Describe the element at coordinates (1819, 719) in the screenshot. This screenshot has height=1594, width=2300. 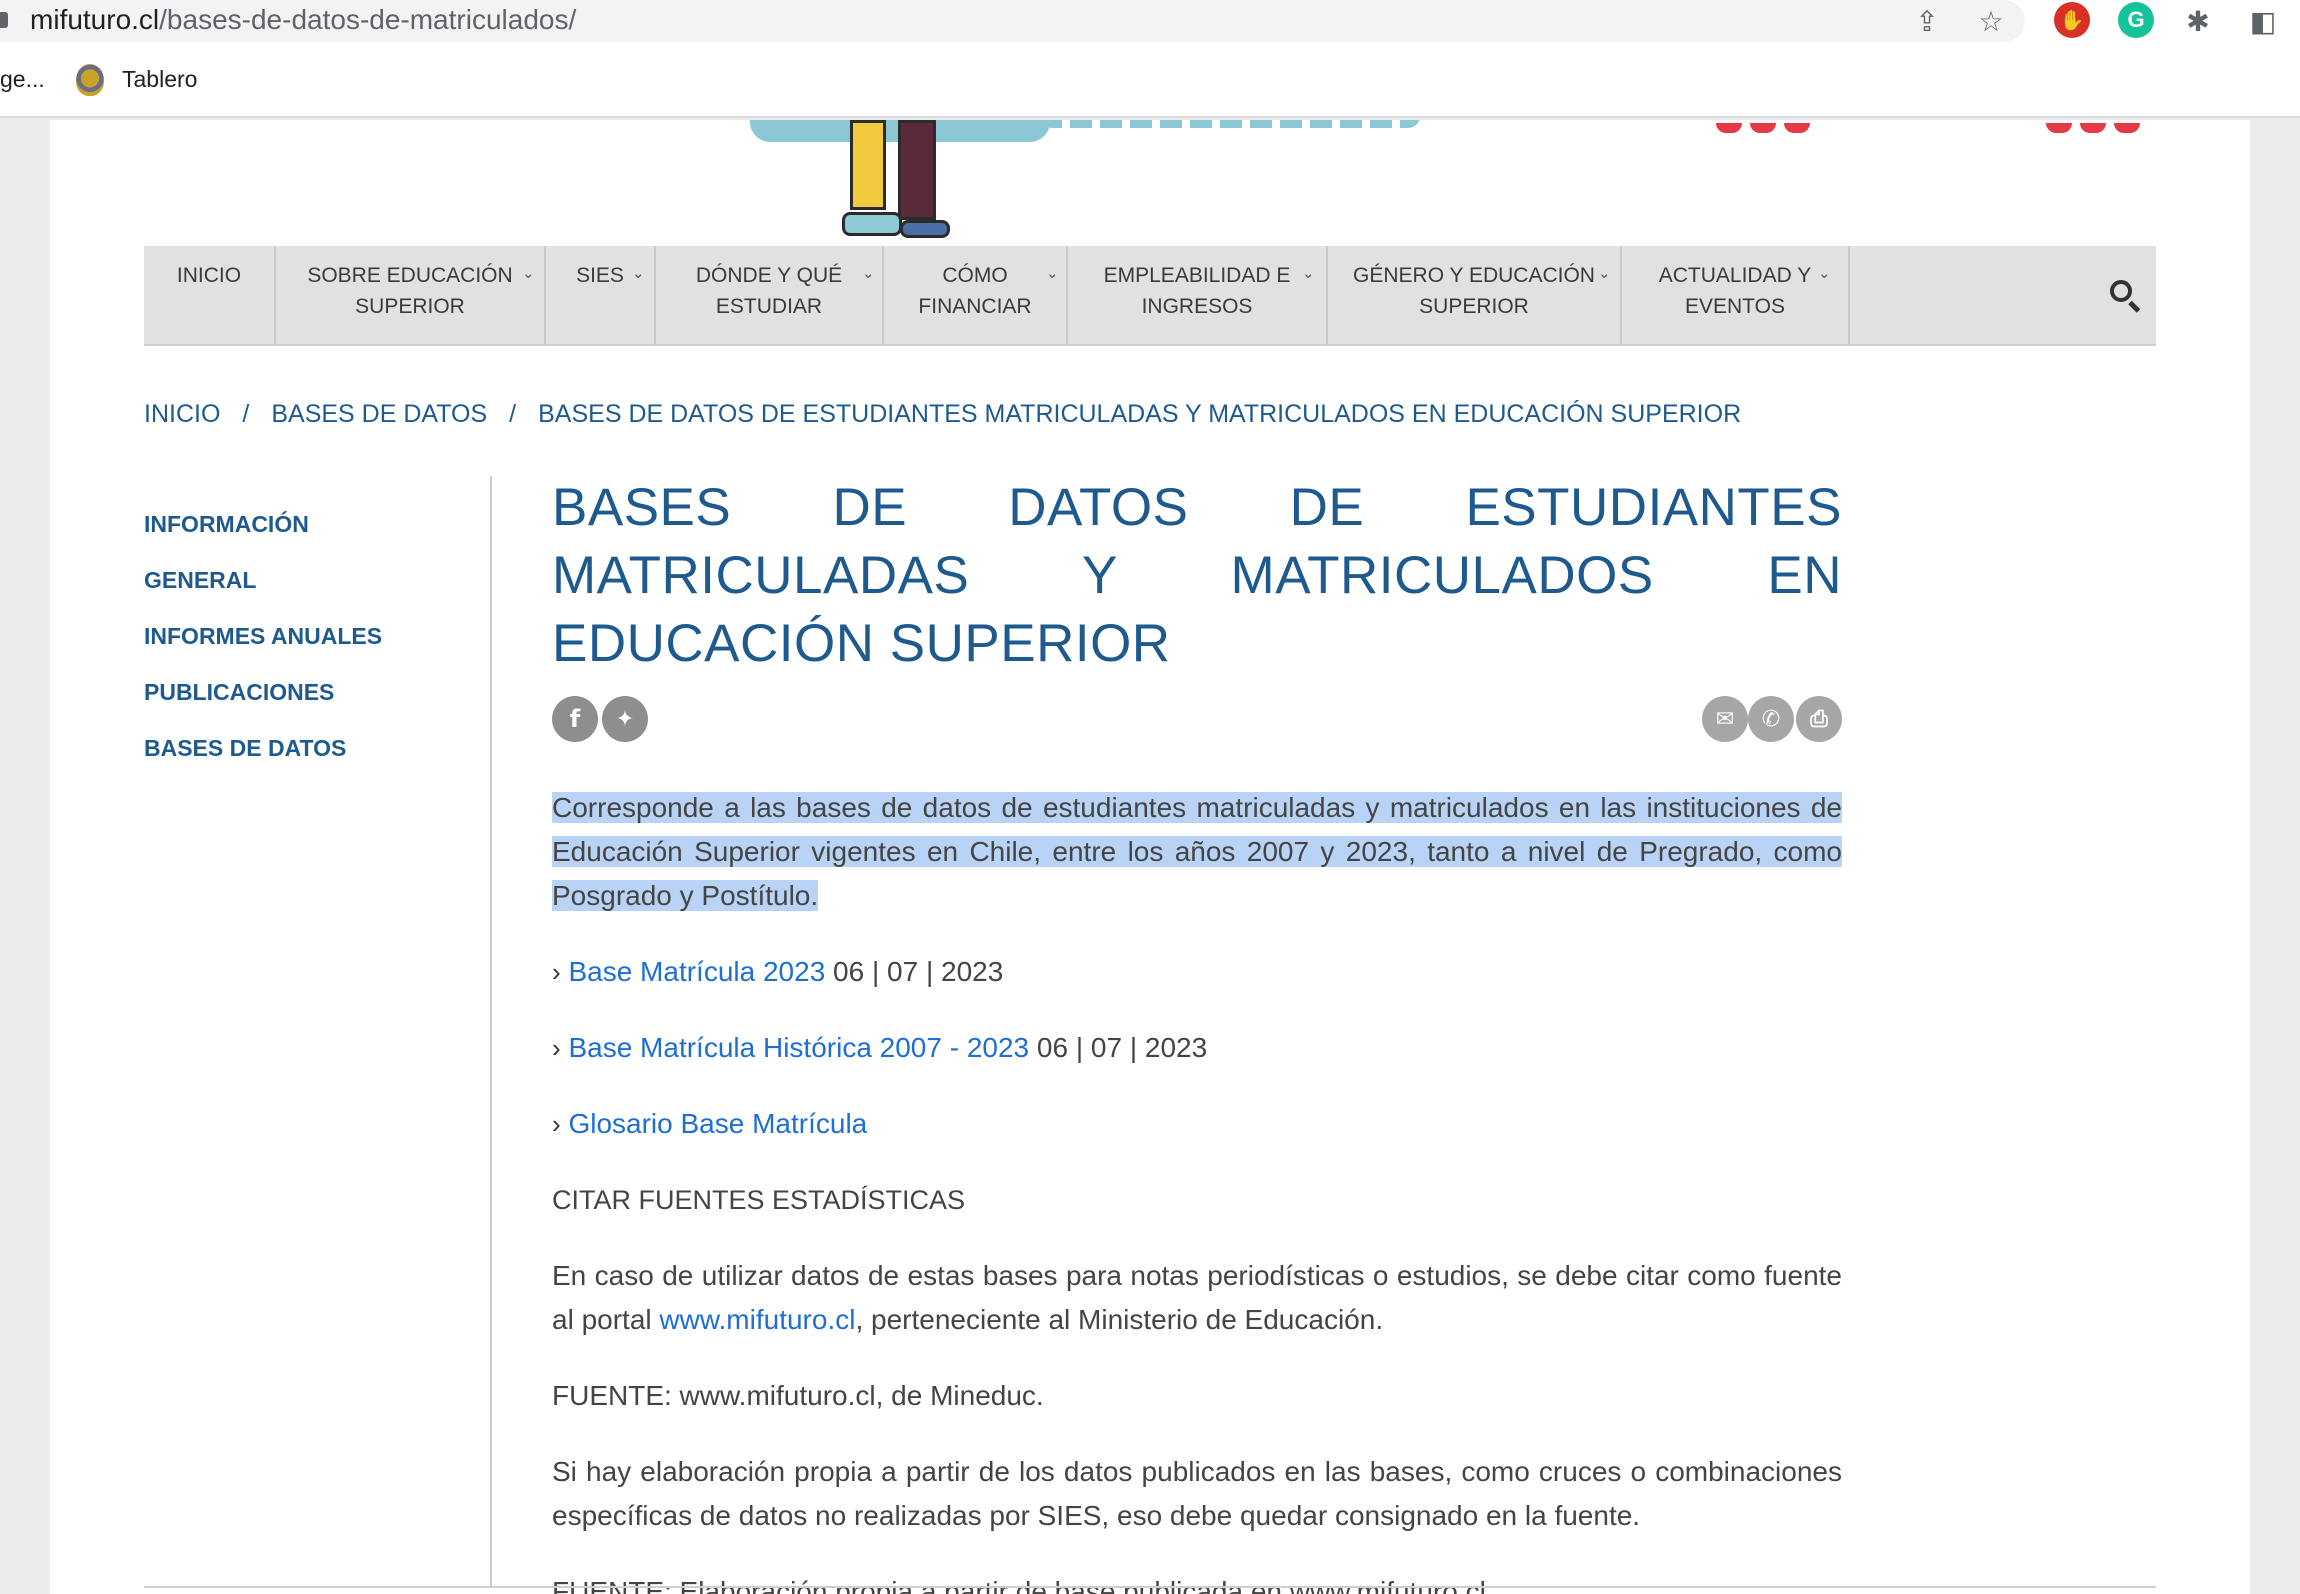
I see `print-icon: ⎙` at that location.